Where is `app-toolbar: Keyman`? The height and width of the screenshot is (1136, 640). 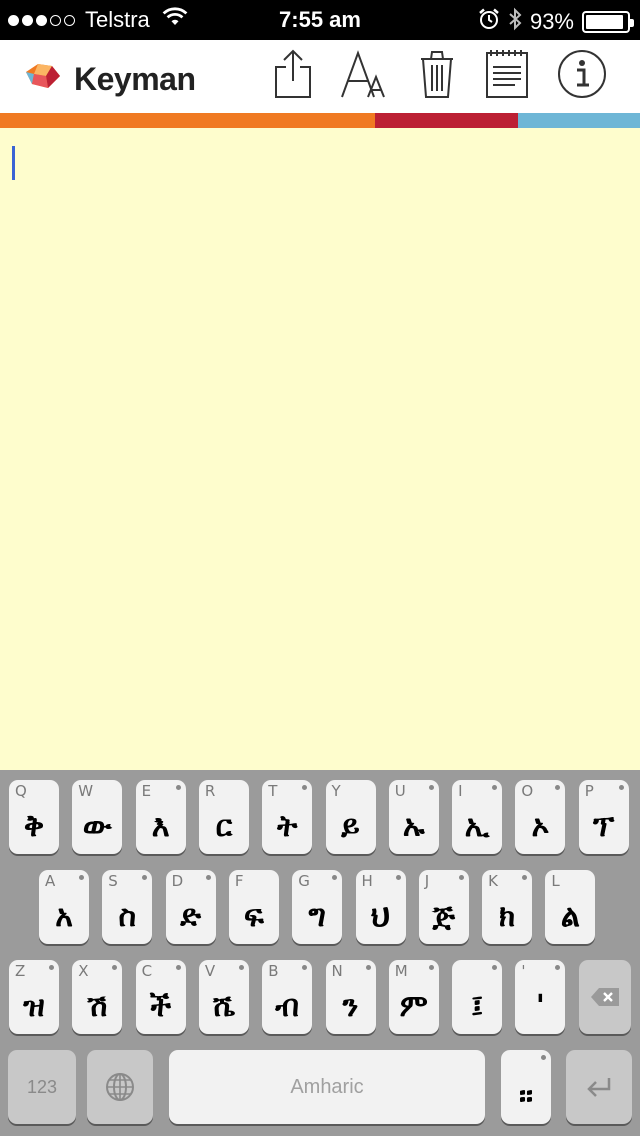 app-toolbar: Keyman is located at coordinates (320, 76).